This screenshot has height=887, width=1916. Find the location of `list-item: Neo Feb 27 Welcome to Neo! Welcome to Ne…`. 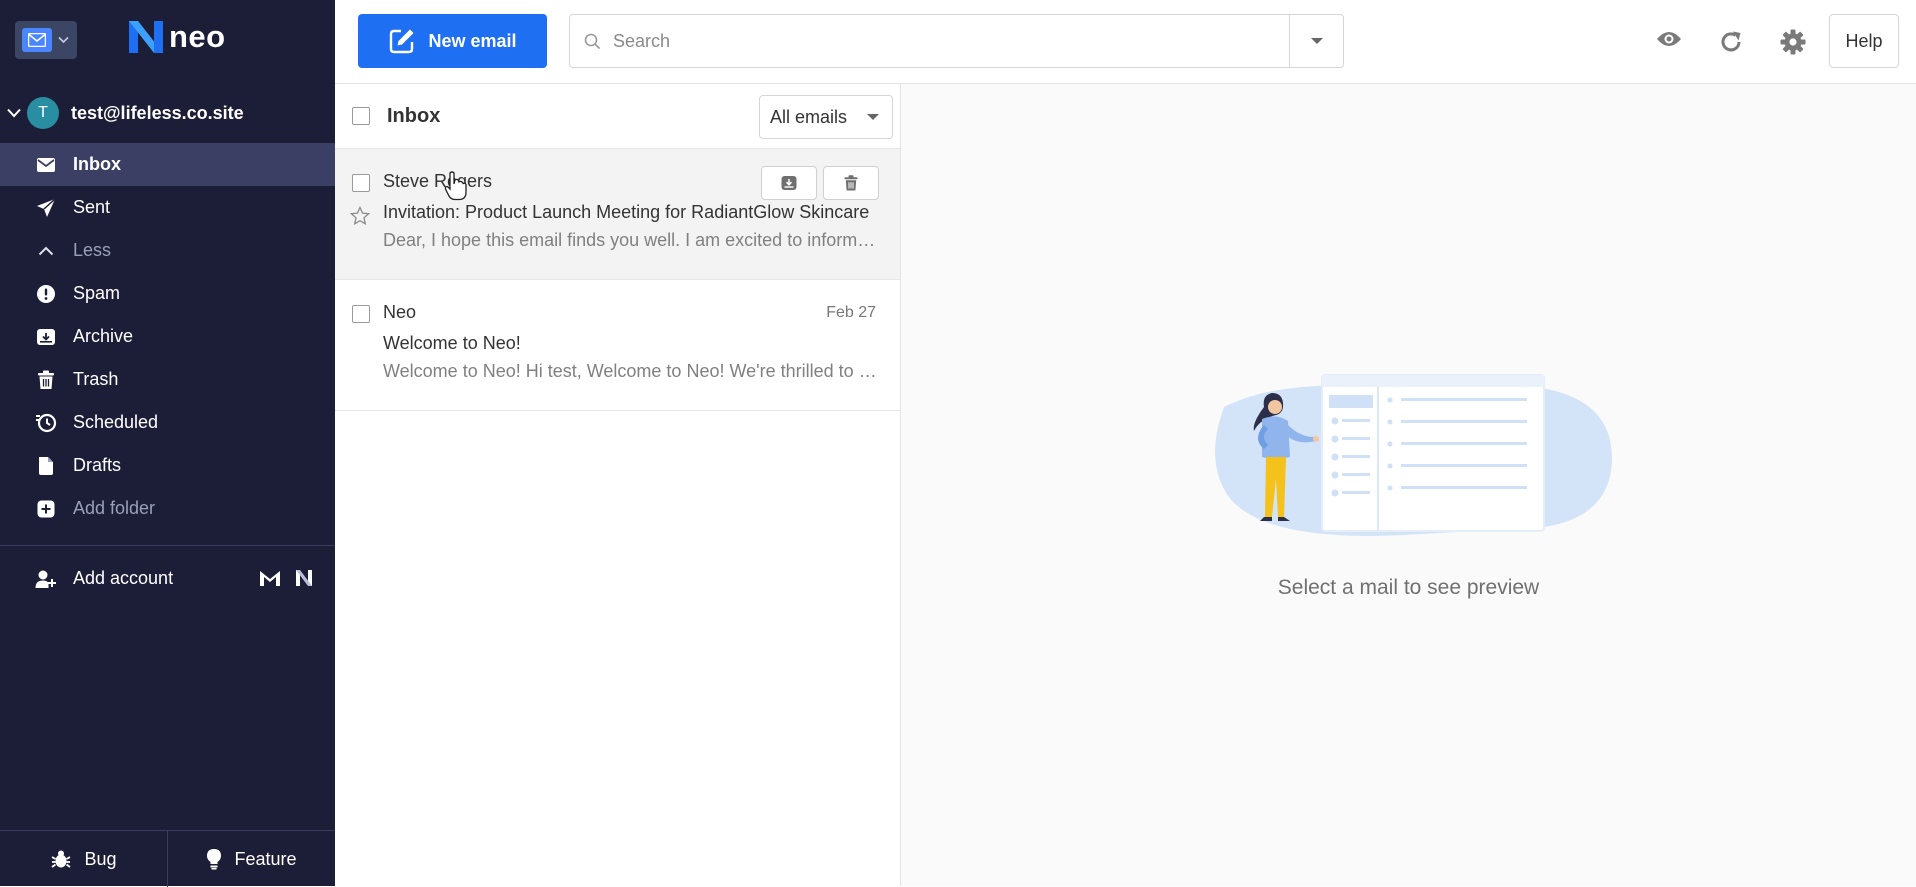

list-item: Neo Feb 27 Welcome to Neo! Welcome to Ne… is located at coordinates (617, 345).